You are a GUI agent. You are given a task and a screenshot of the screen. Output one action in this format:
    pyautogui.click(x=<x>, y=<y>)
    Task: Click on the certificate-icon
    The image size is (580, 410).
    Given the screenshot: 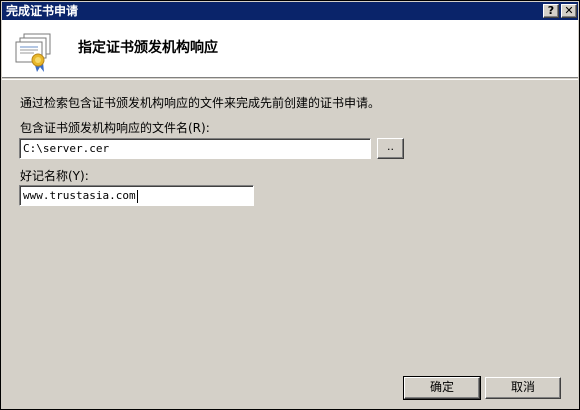 What is the action you would take?
    pyautogui.click(x=33, y=52)
    